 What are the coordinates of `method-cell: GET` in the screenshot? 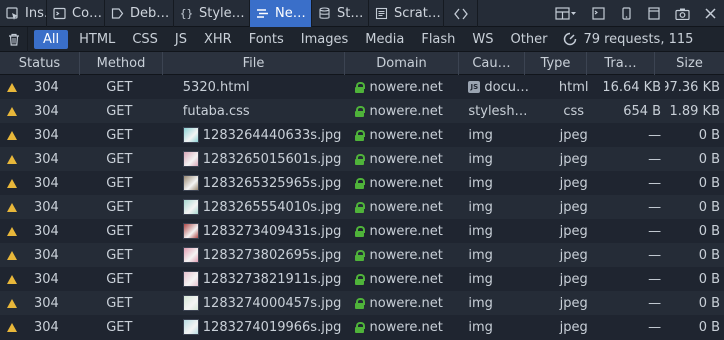 It's located at (119, 231).